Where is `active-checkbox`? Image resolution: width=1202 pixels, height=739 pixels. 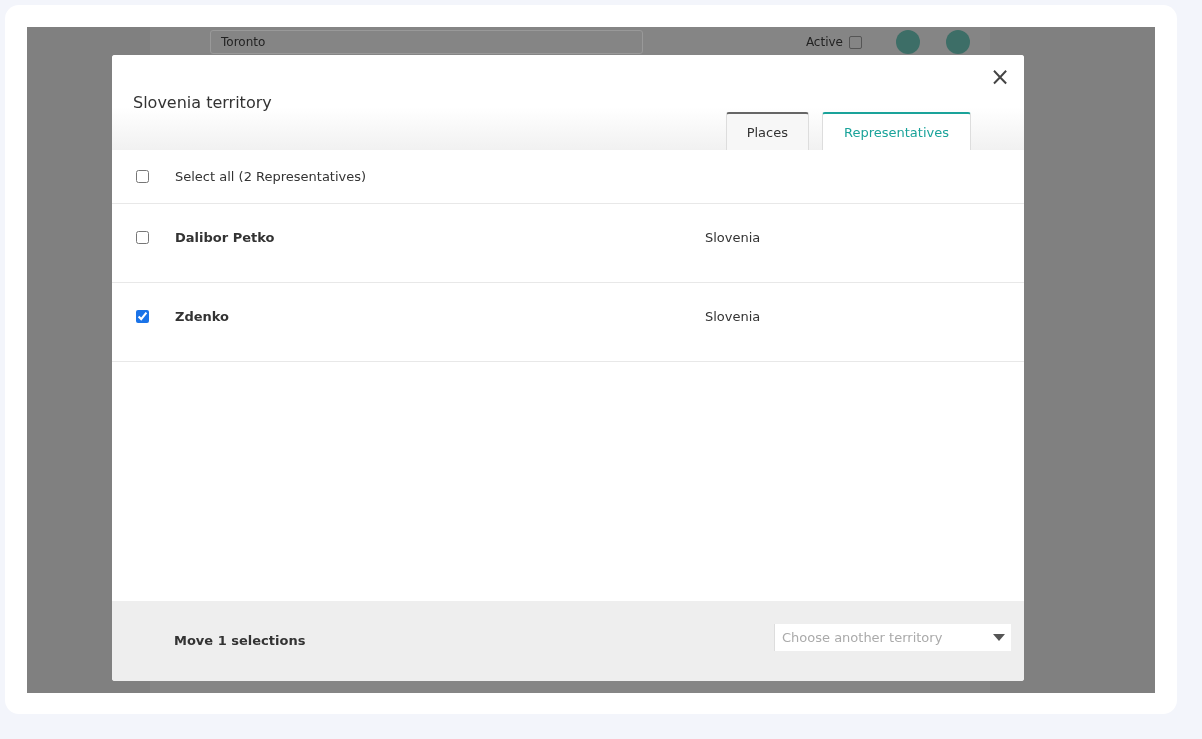
active-checkbox is located at coordinates (855, 42).